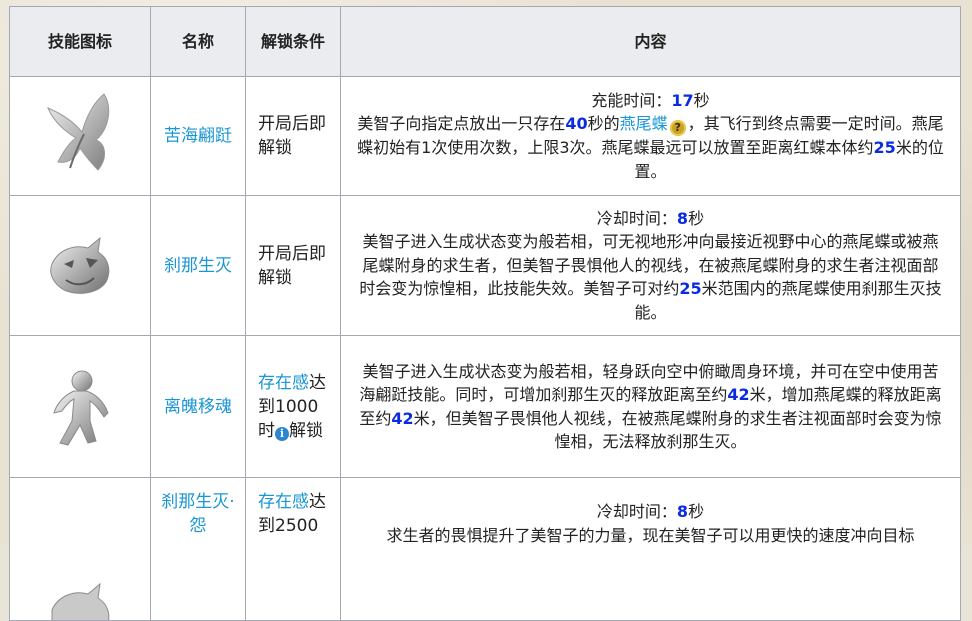  What do you see at coordinates (293, 549) in the screenshot?
I see `unlock-condition-cell: 存在感达到2500` at bounding box center [293, 549].